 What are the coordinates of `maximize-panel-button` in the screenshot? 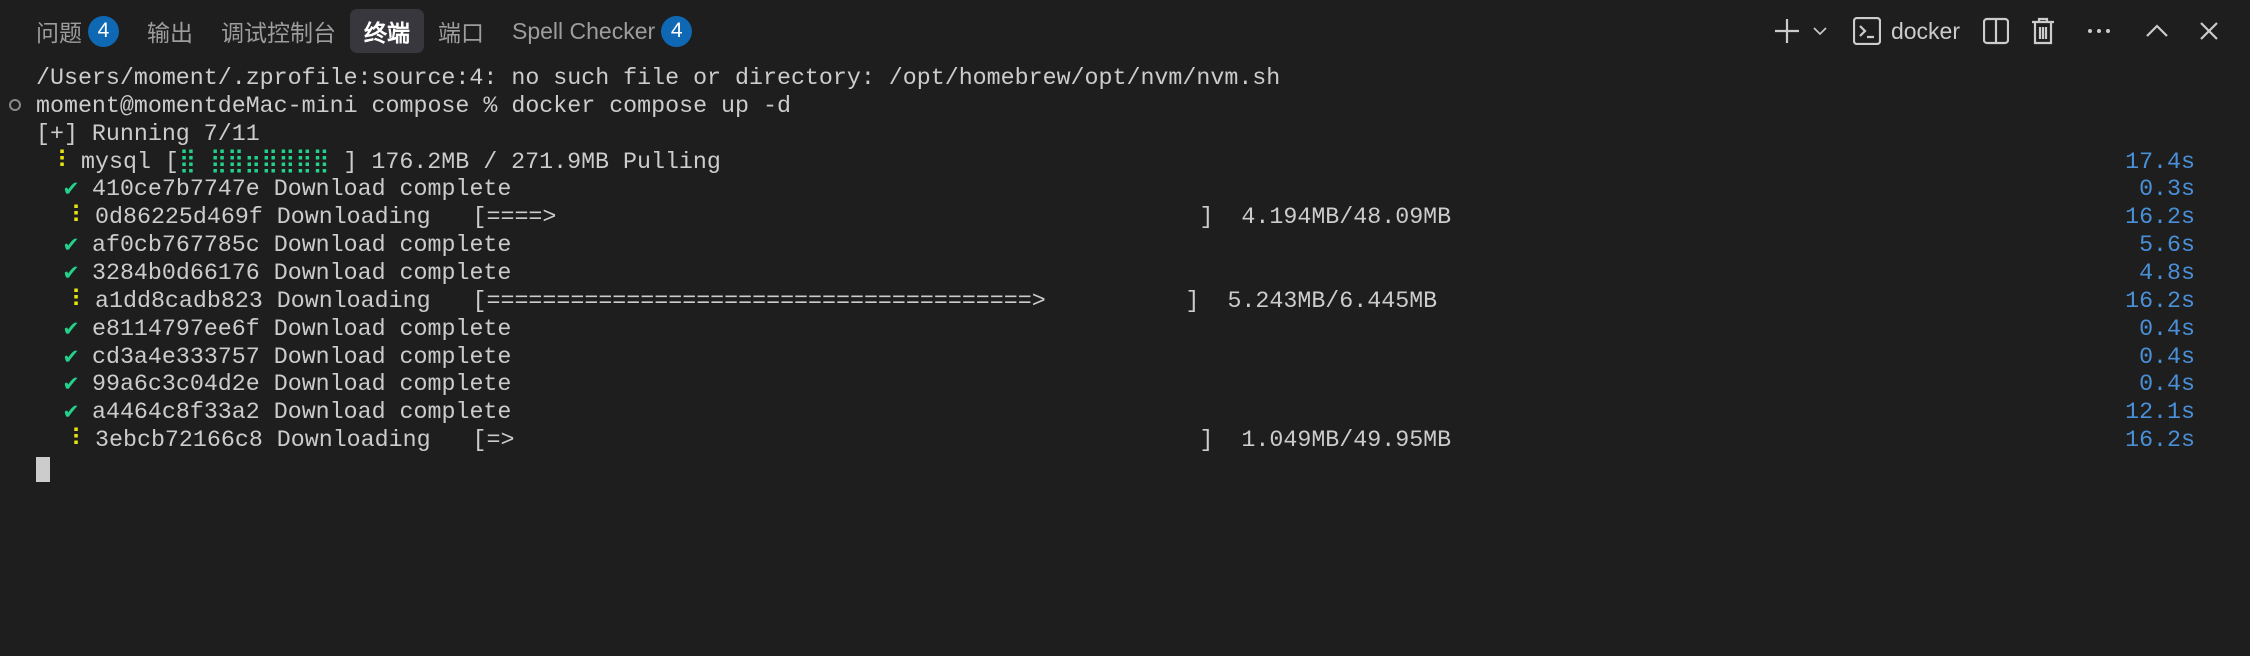 It's located at (2157, 31).